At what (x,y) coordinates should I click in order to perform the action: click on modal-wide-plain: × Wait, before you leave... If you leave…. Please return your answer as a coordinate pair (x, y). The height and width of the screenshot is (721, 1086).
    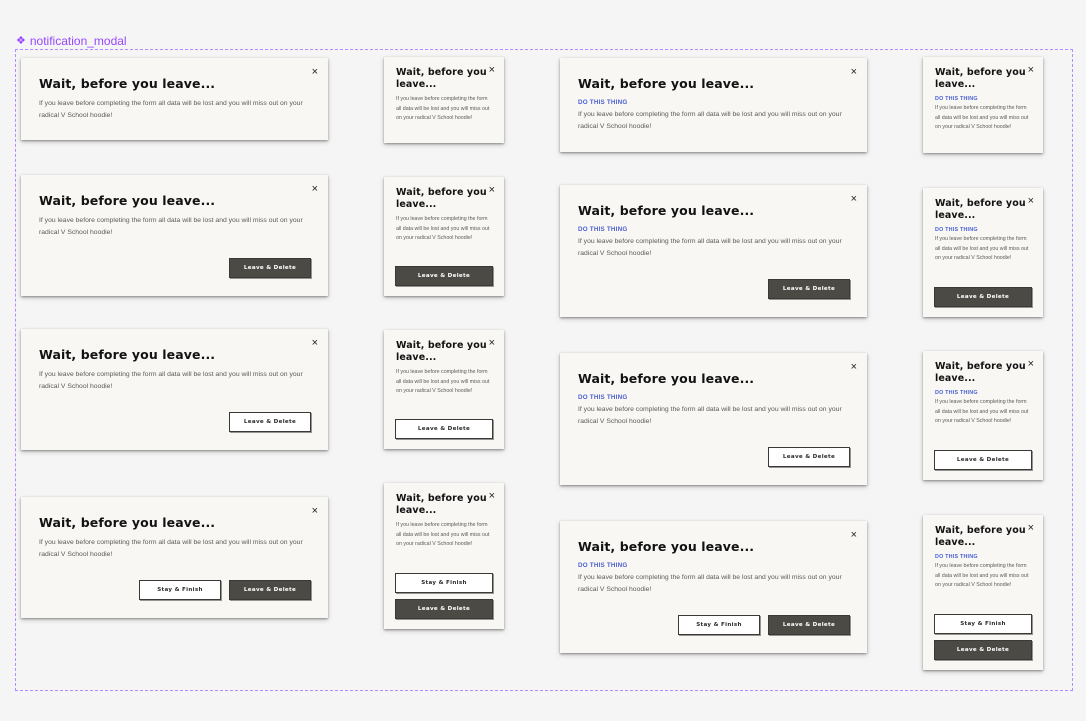
    Looking at the image, I should click on (174, 99).